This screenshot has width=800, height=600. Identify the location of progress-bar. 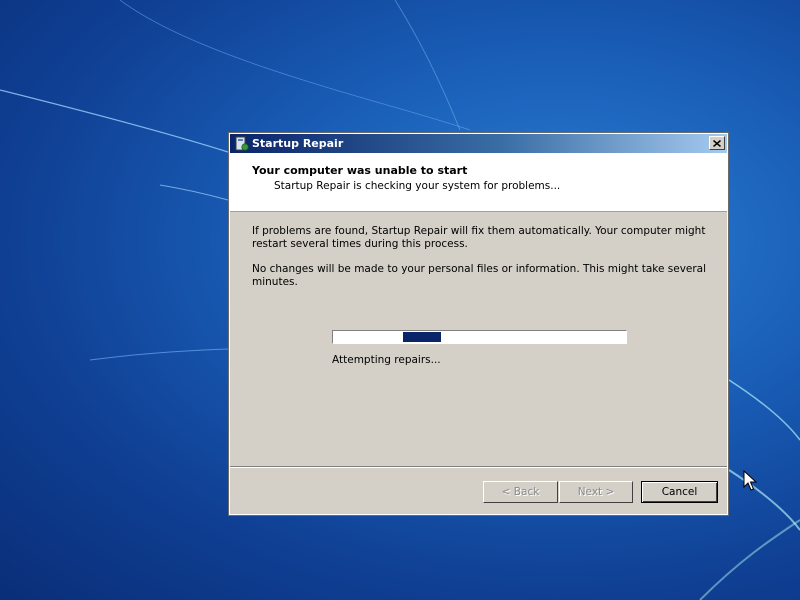
(479, 337).